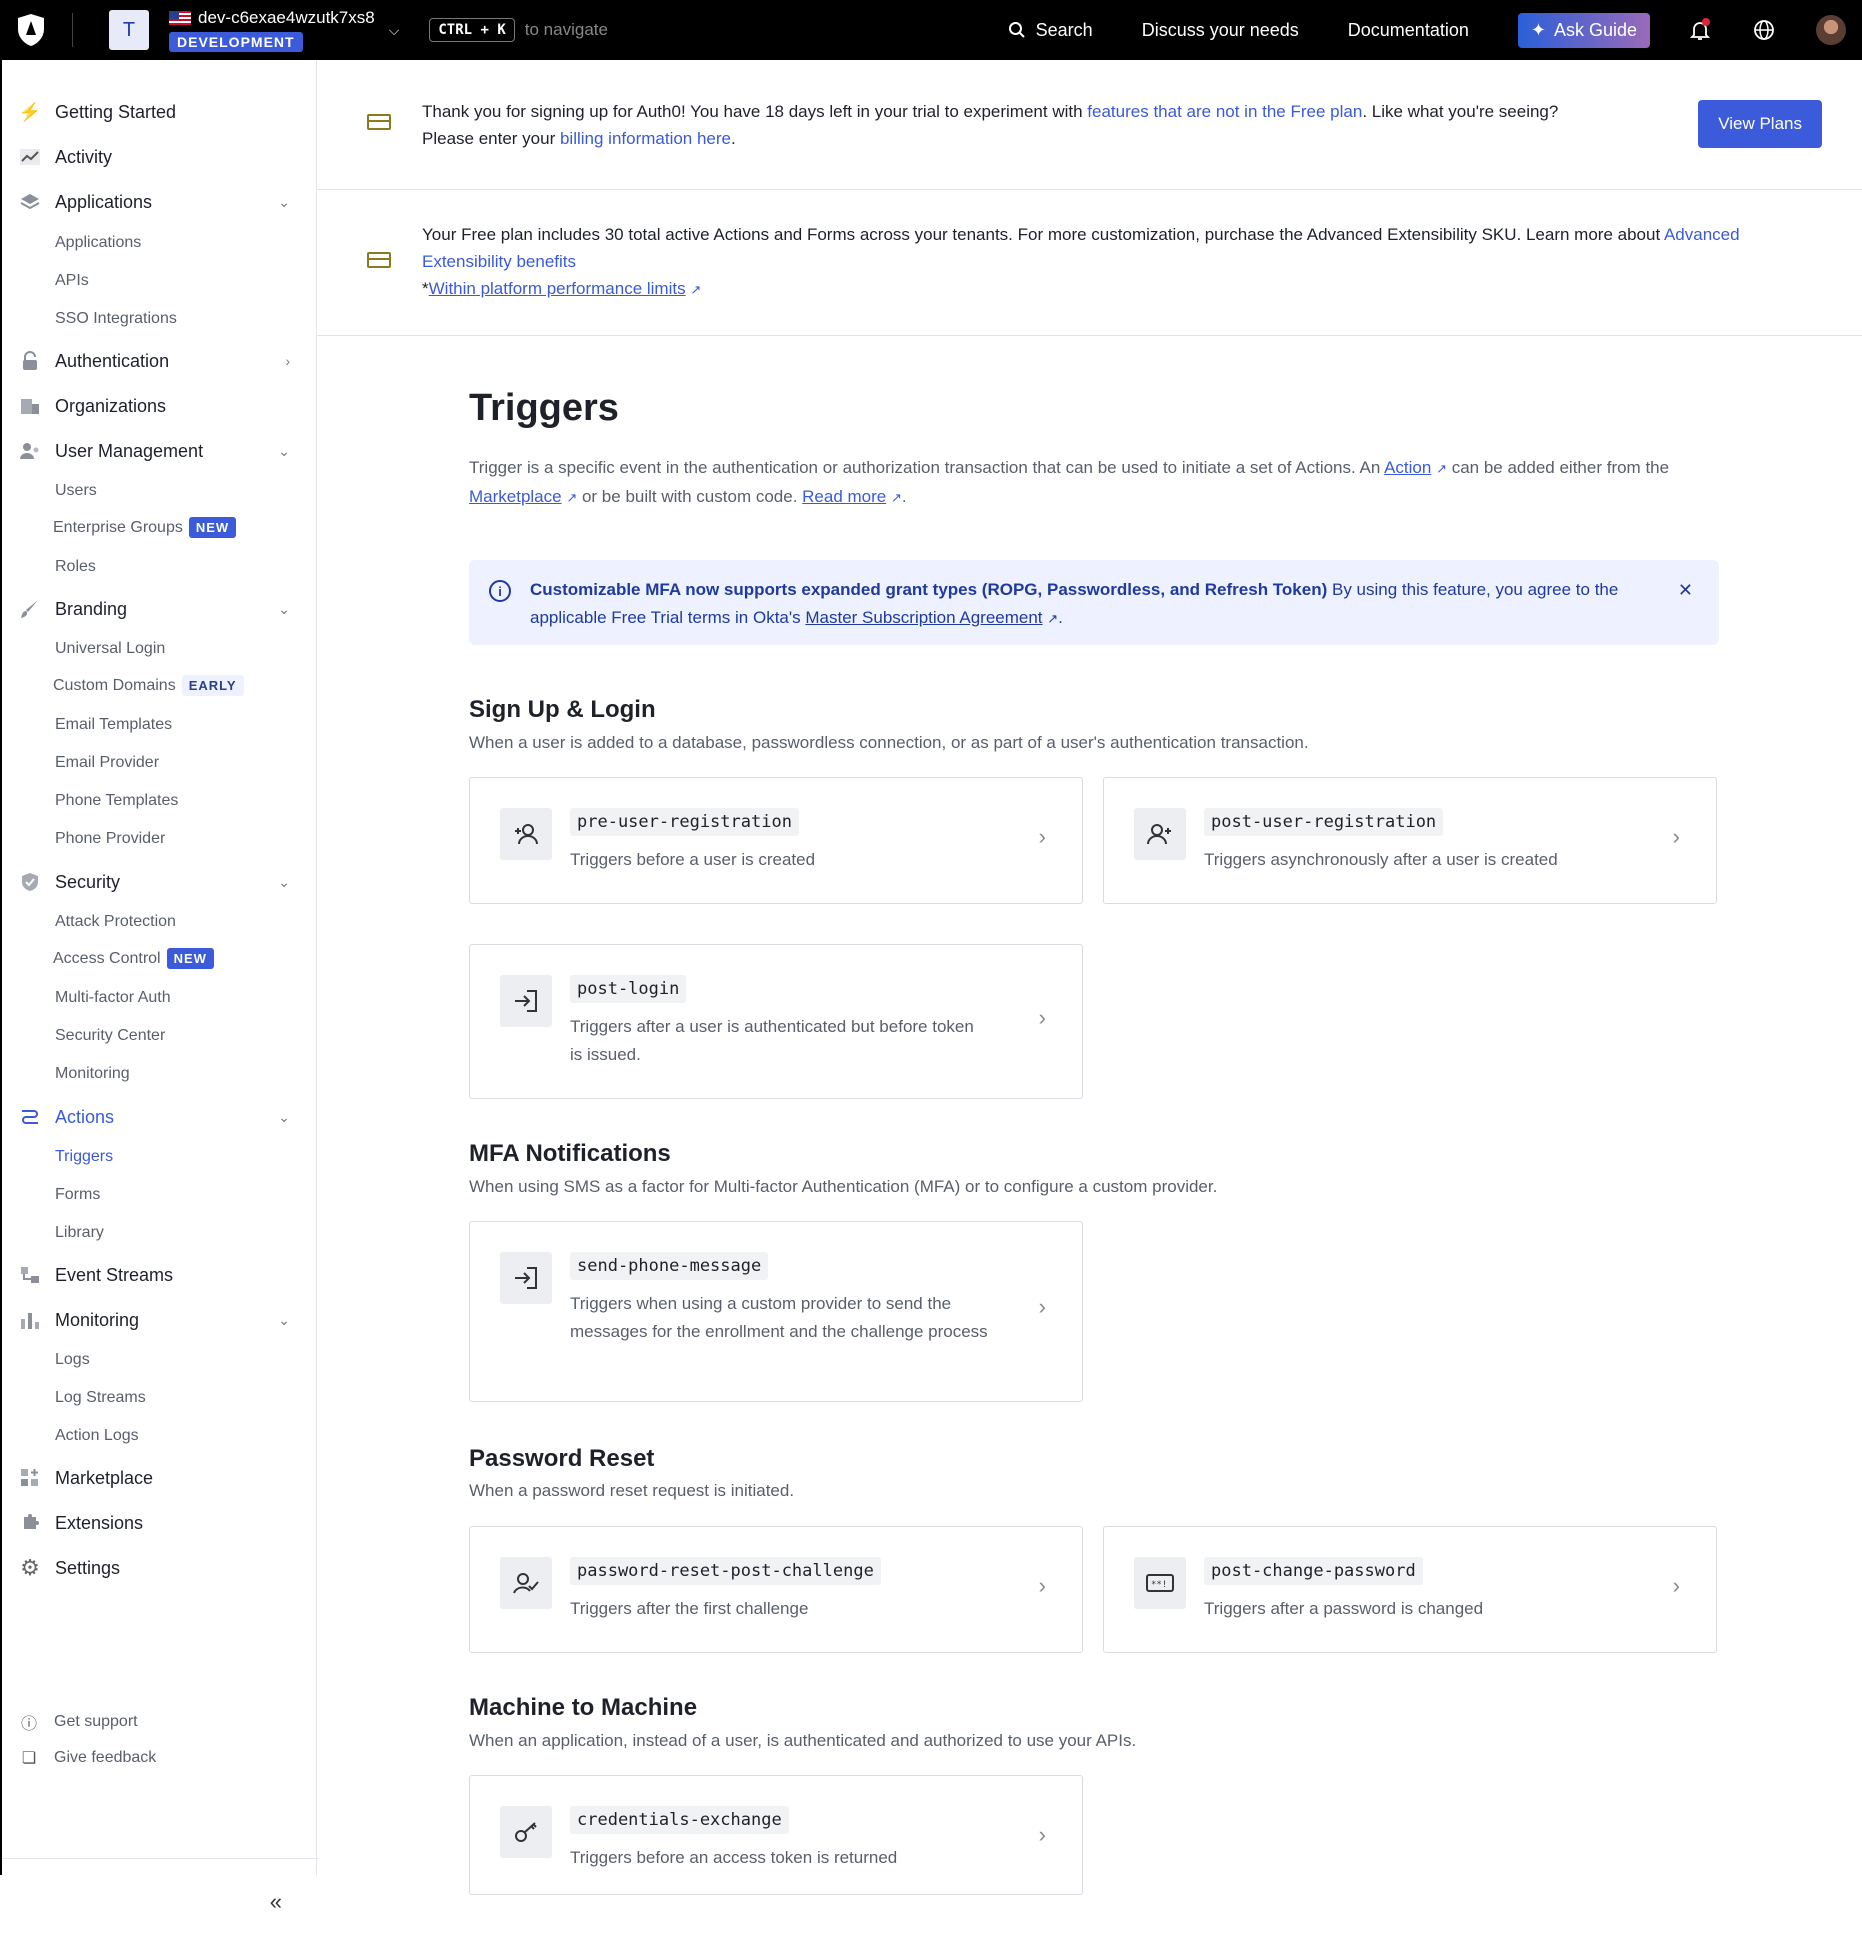  I want to click on sidebar-subitem-monitoring: Monitoring, so click(92, 1074).